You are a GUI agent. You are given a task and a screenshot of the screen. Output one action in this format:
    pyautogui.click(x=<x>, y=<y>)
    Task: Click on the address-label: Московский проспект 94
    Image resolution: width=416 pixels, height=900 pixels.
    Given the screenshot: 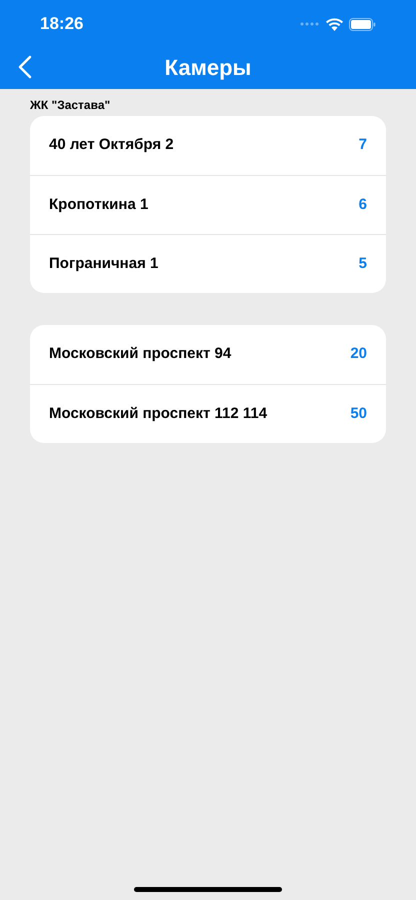 What is the action you would take?
    pyautogui.click(x=140, y=354)
    